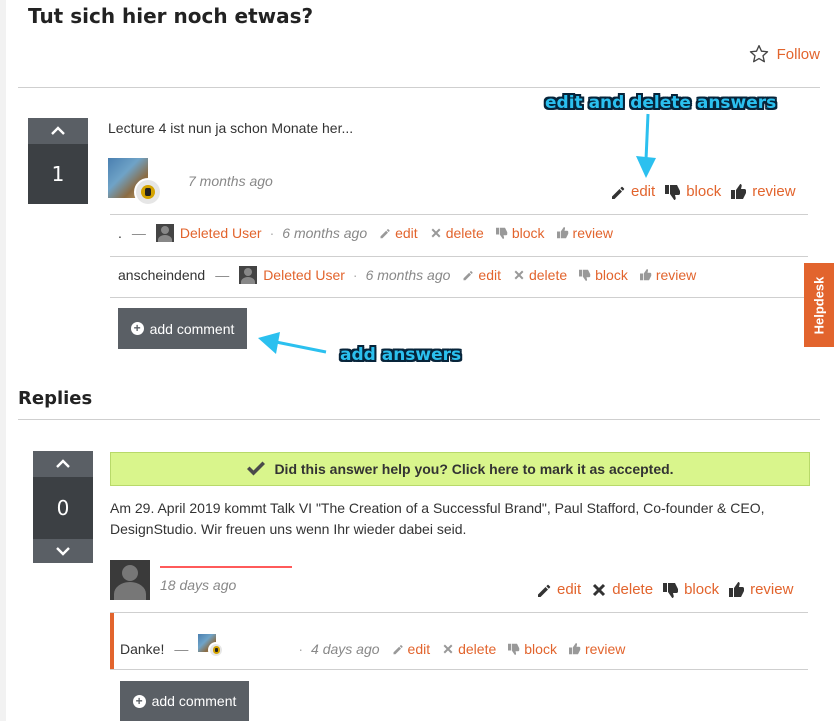 Image resolution: width=834 pixels, height=721 pixels. I want to click on chevron-down-icon, so click(63, 551).